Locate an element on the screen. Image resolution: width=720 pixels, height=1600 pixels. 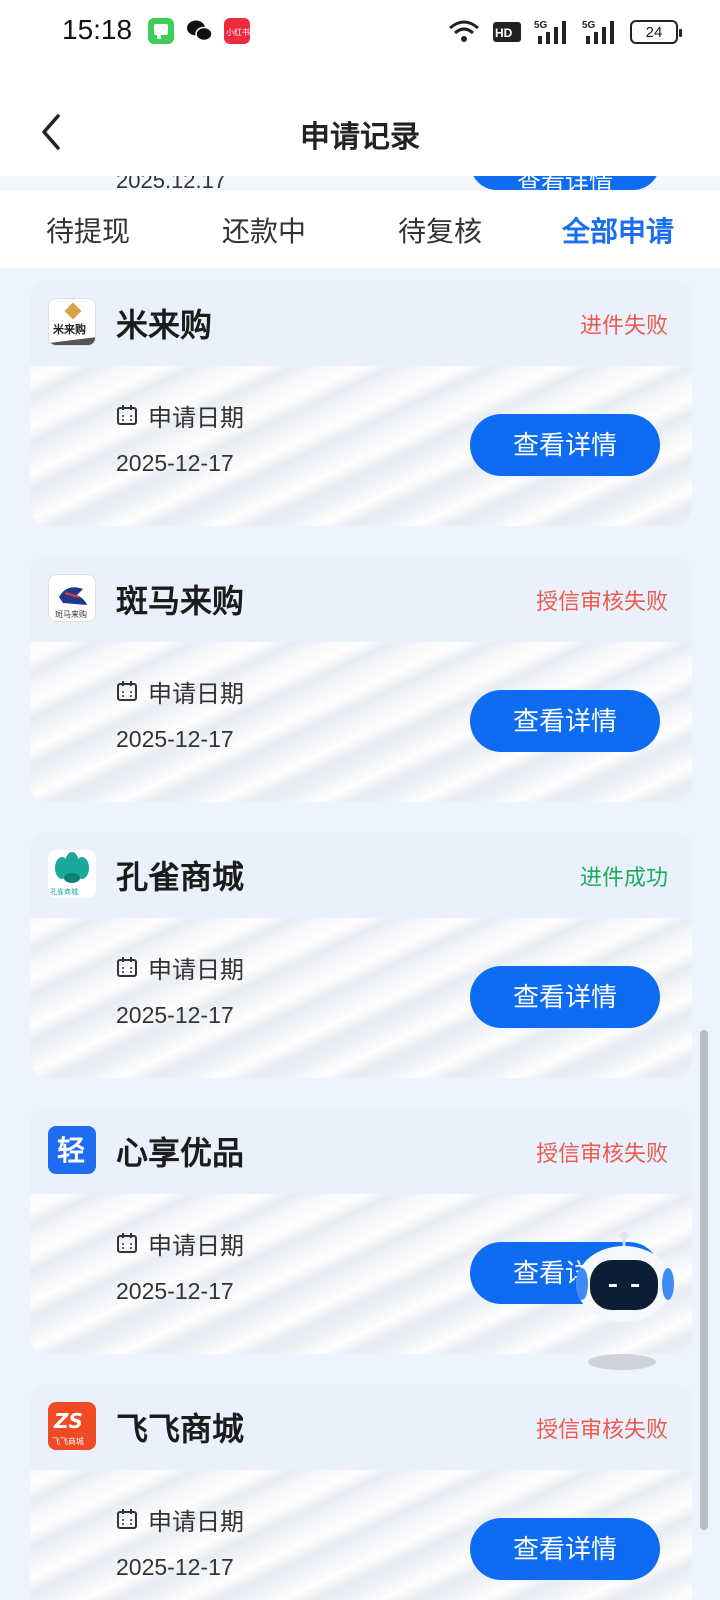
status-time: 15:18 is located at coordinates (97, 29).